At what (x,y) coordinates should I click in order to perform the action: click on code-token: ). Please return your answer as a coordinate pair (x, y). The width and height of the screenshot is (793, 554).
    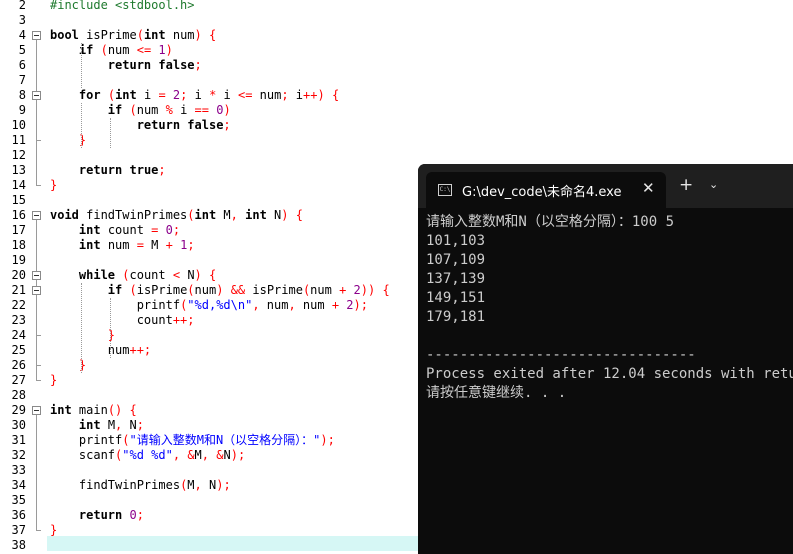
    Looking at the image, I should click on (227, 110).